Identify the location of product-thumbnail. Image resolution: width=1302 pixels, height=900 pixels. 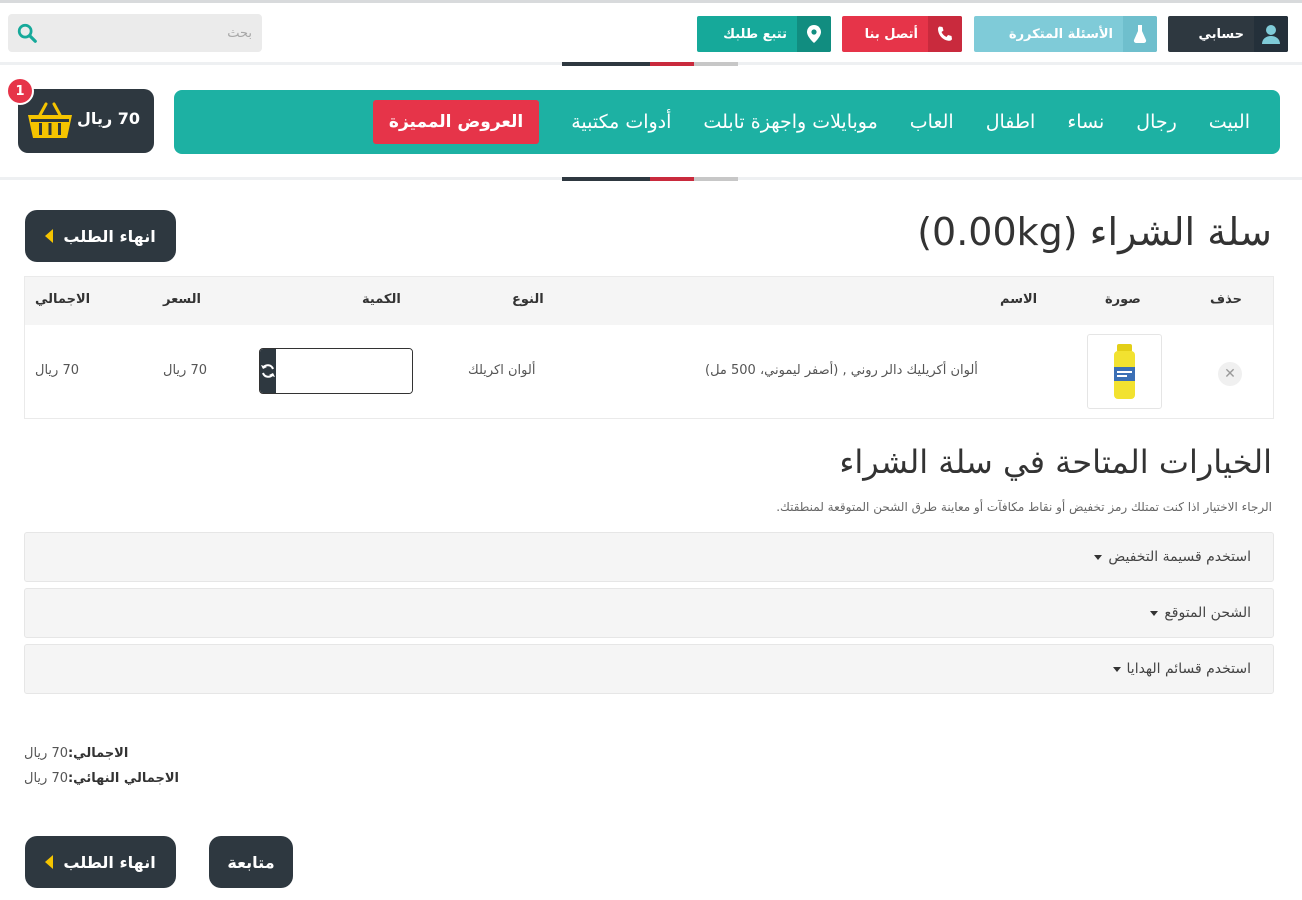
(1124, 371).